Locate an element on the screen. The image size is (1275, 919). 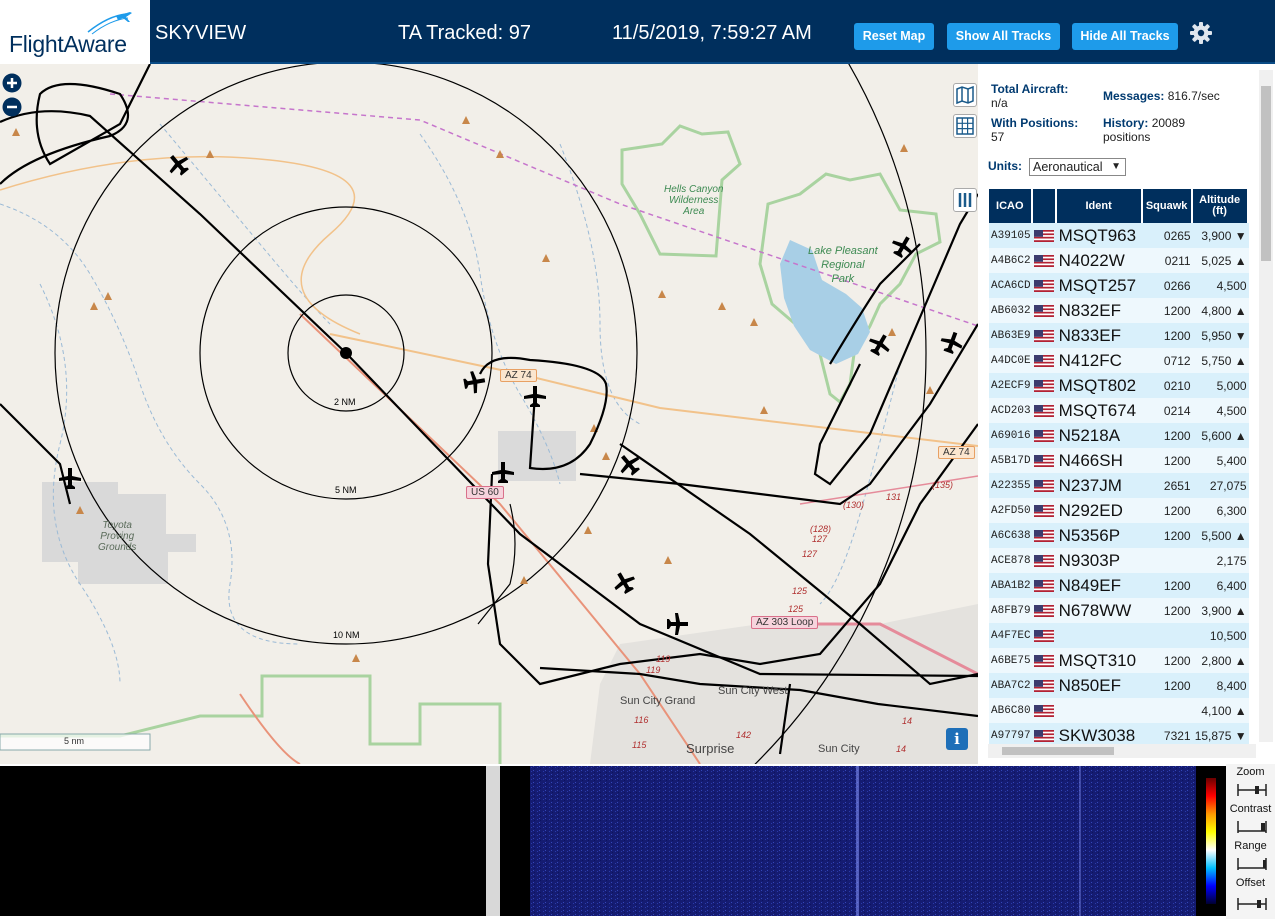
ident-cell: MSQT310 is located at coordinates (1099, 660).